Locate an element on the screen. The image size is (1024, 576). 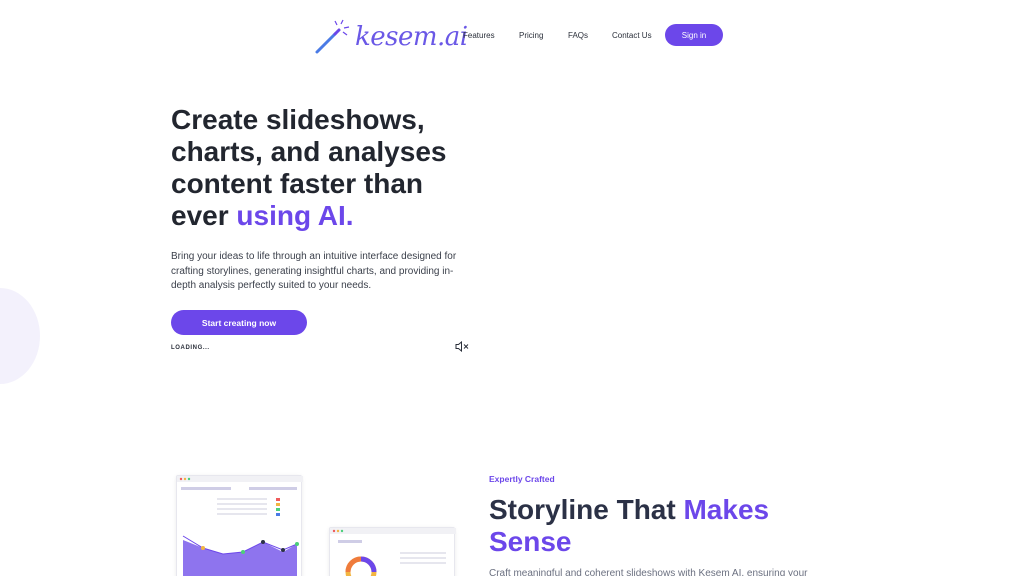
slide-mockup-chart-graphic is located at coordinates (240, 526).